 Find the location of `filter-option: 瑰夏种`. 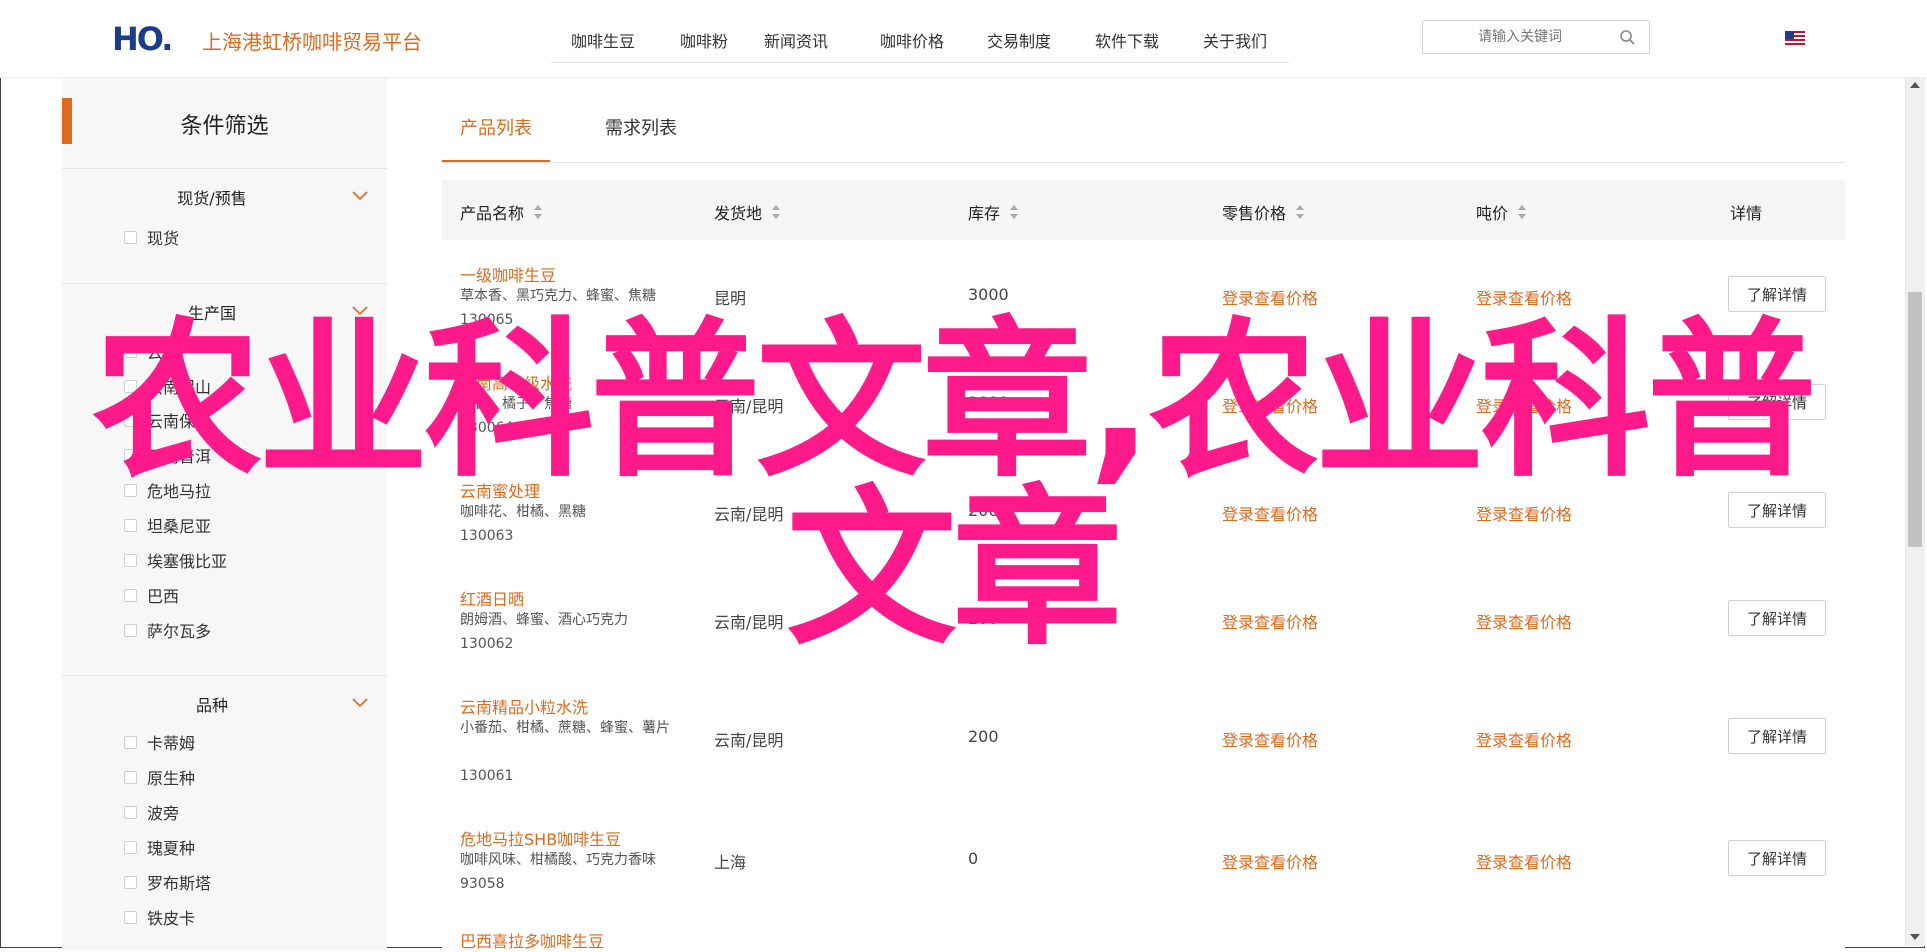

filter-option: 瑰夏种 is located at coordinates (159, 847).